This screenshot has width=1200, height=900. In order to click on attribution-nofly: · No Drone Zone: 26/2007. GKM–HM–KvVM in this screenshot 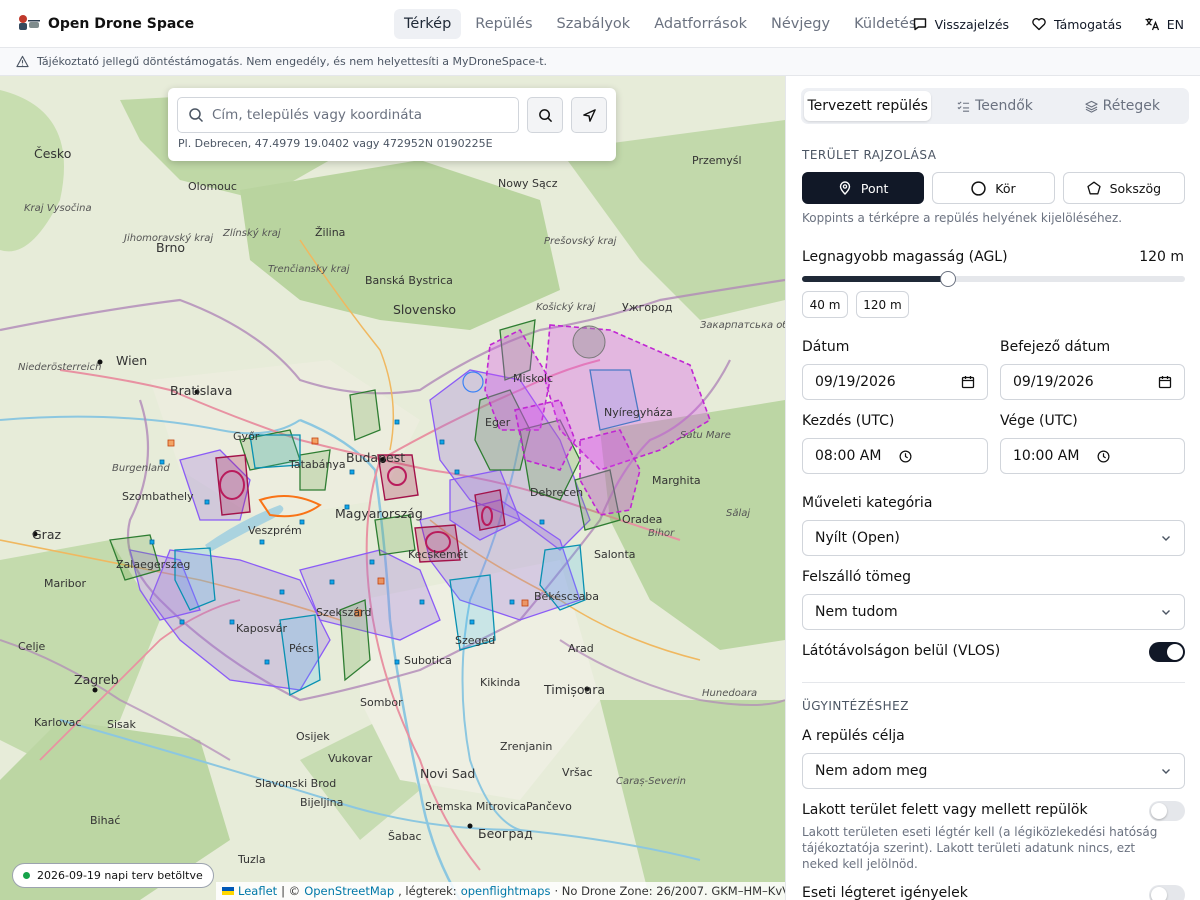, I will do `click(669, 891)`.